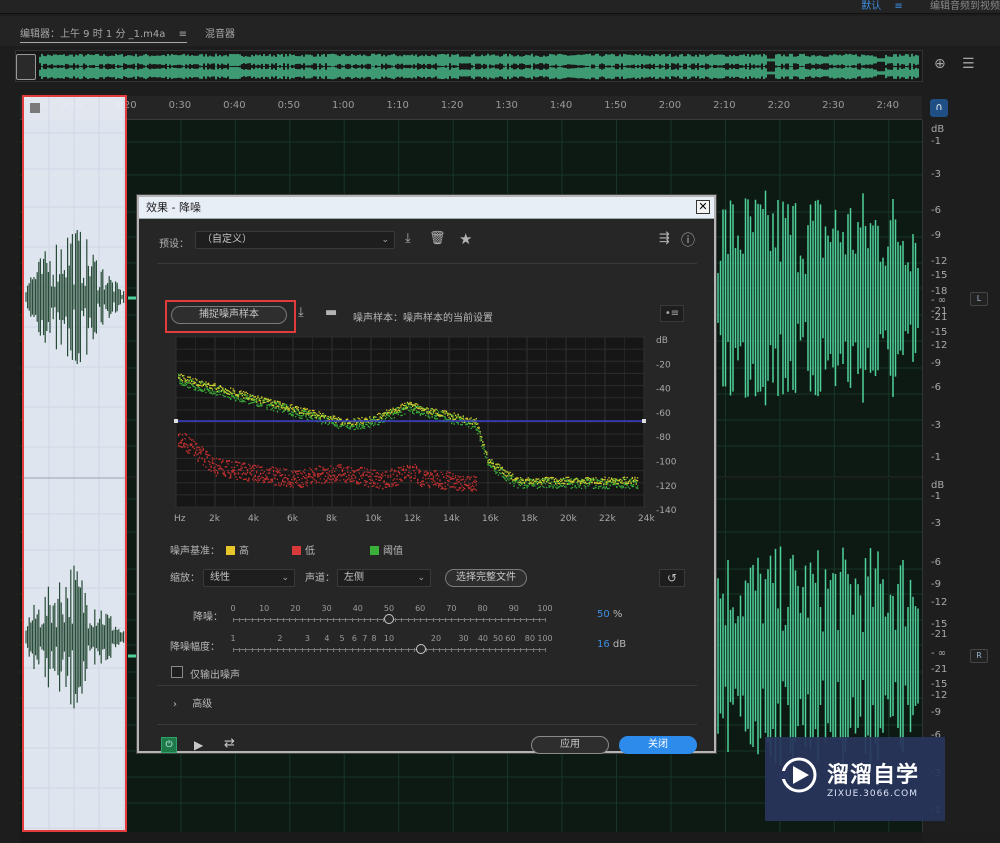 This screenshot has width=1000, height=843. Describe the element at coordinates (666, 463) in the screenshot. I see `spectrum-y-label: -100` at that location.